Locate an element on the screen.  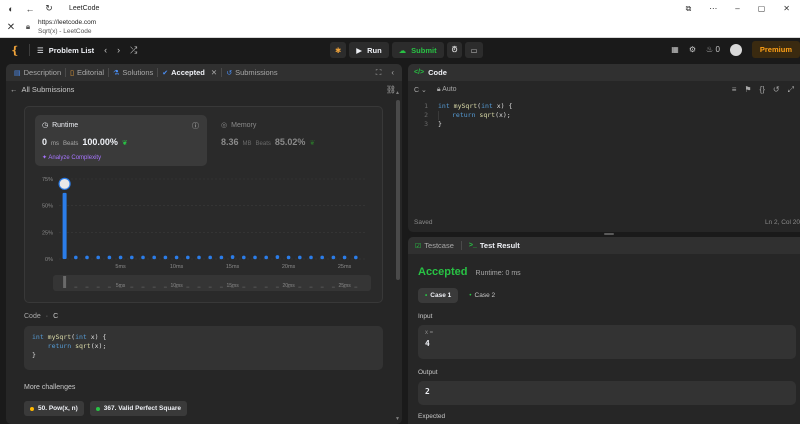
problem-list-label: Problem List is located at coordinates (71, 50).